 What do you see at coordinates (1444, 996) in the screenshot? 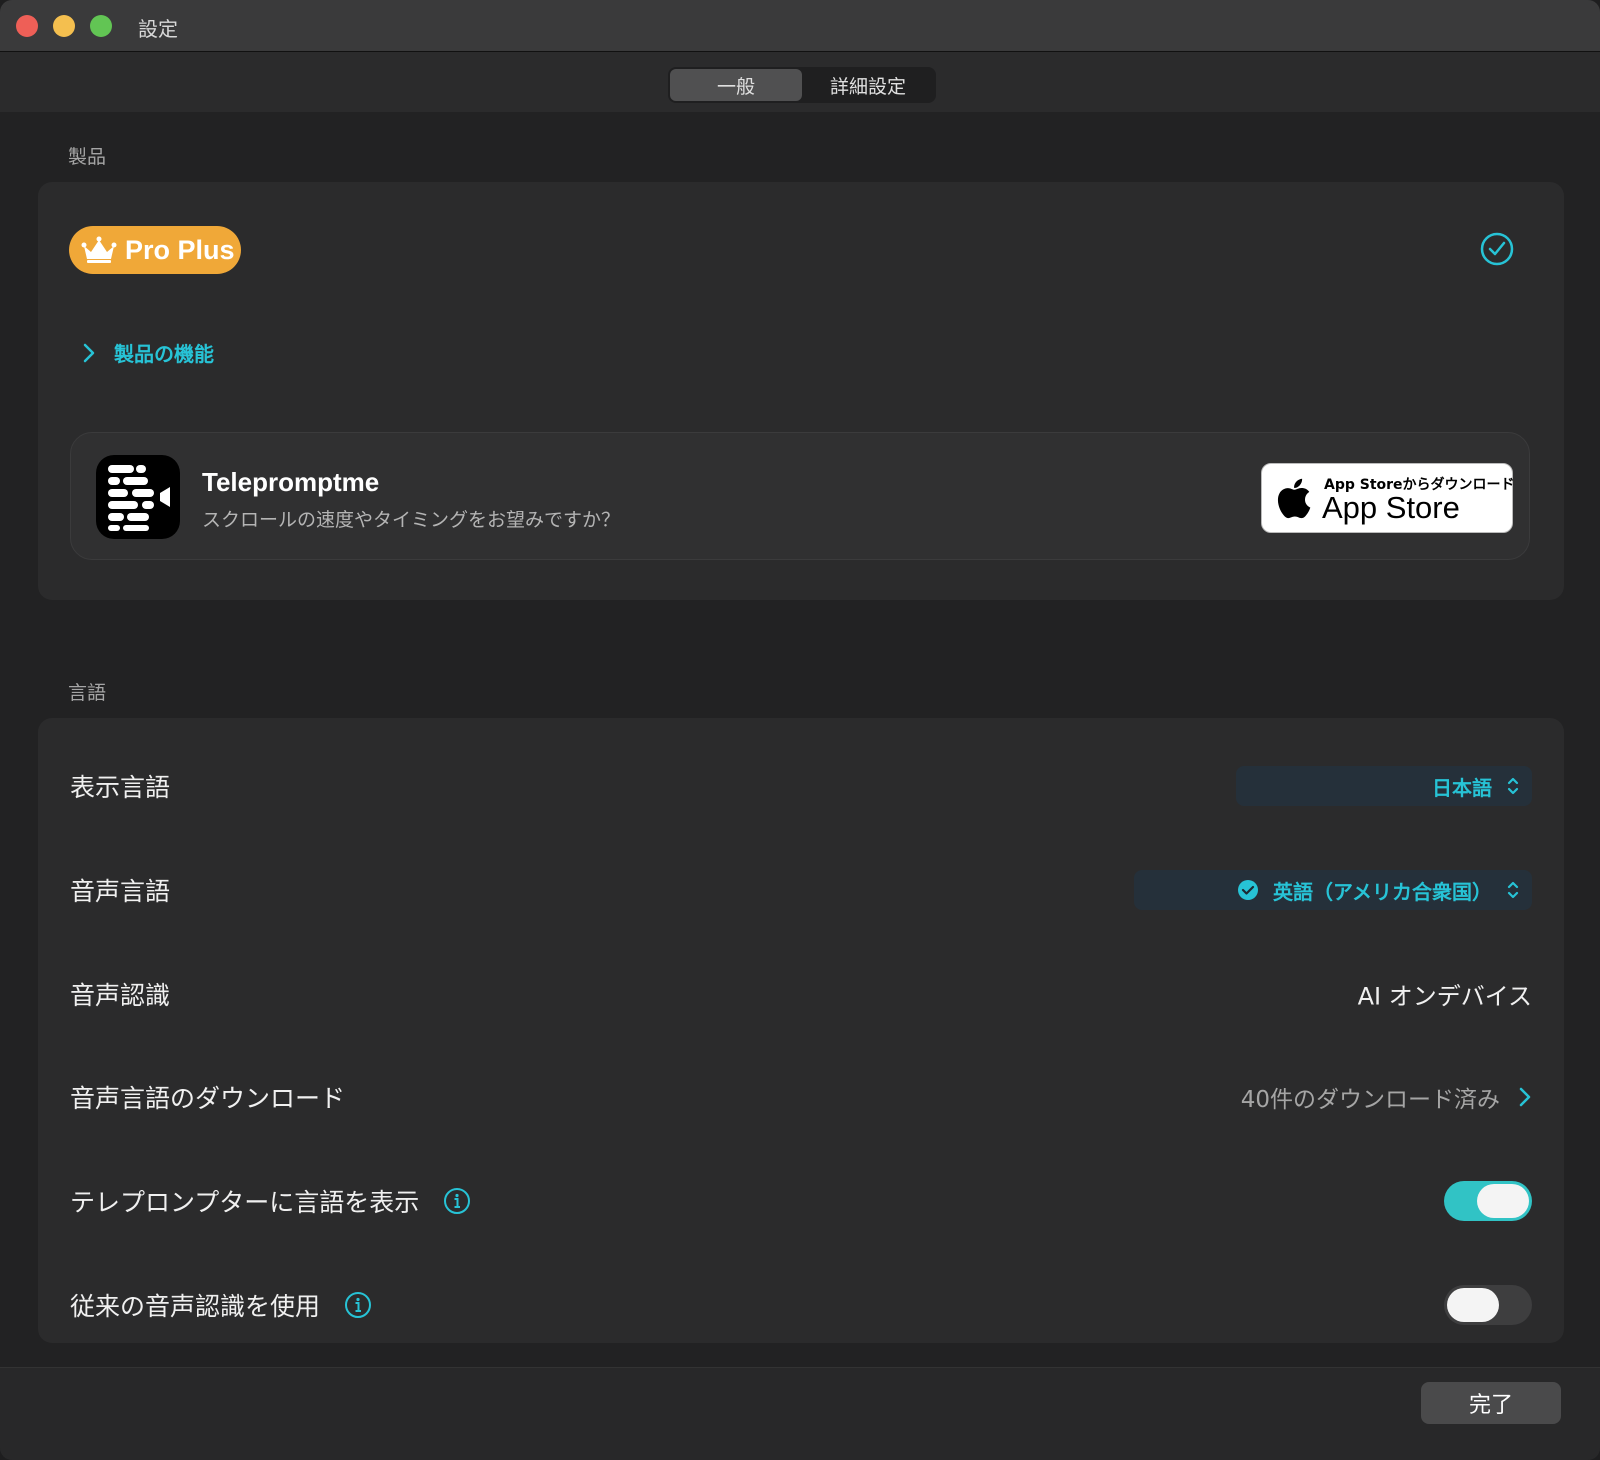
I see `speech-recognition-value: AI オンデバイス` at bounding box center [1444, 996].